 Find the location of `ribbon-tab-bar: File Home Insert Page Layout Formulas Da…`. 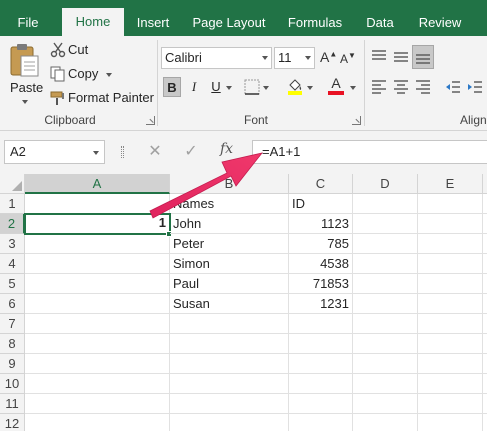

ribbon-tab-bar: File Home Insert Page Layout Formulas Da… is located at coordinates (243, 18).